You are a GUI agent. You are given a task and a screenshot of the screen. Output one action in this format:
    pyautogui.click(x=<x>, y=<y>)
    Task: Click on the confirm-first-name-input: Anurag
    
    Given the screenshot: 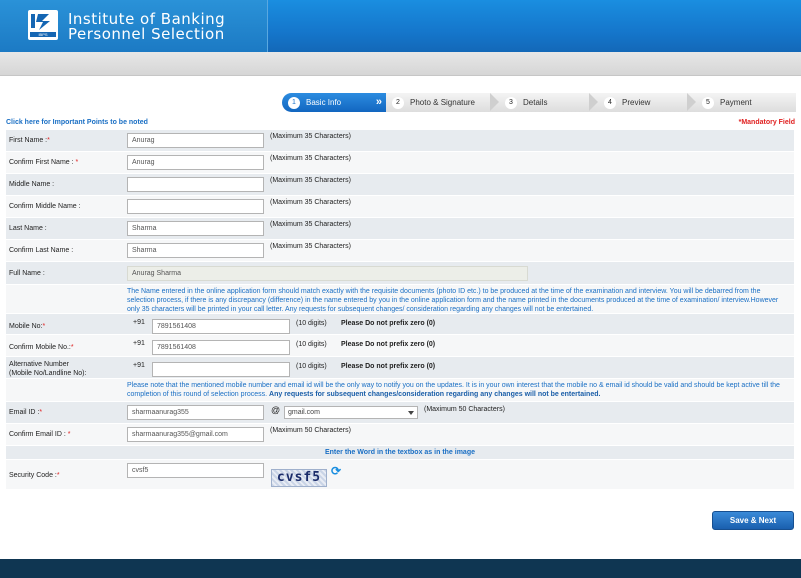 What is the action you would take?
    pyautogui.click(x=195, y=162)
    